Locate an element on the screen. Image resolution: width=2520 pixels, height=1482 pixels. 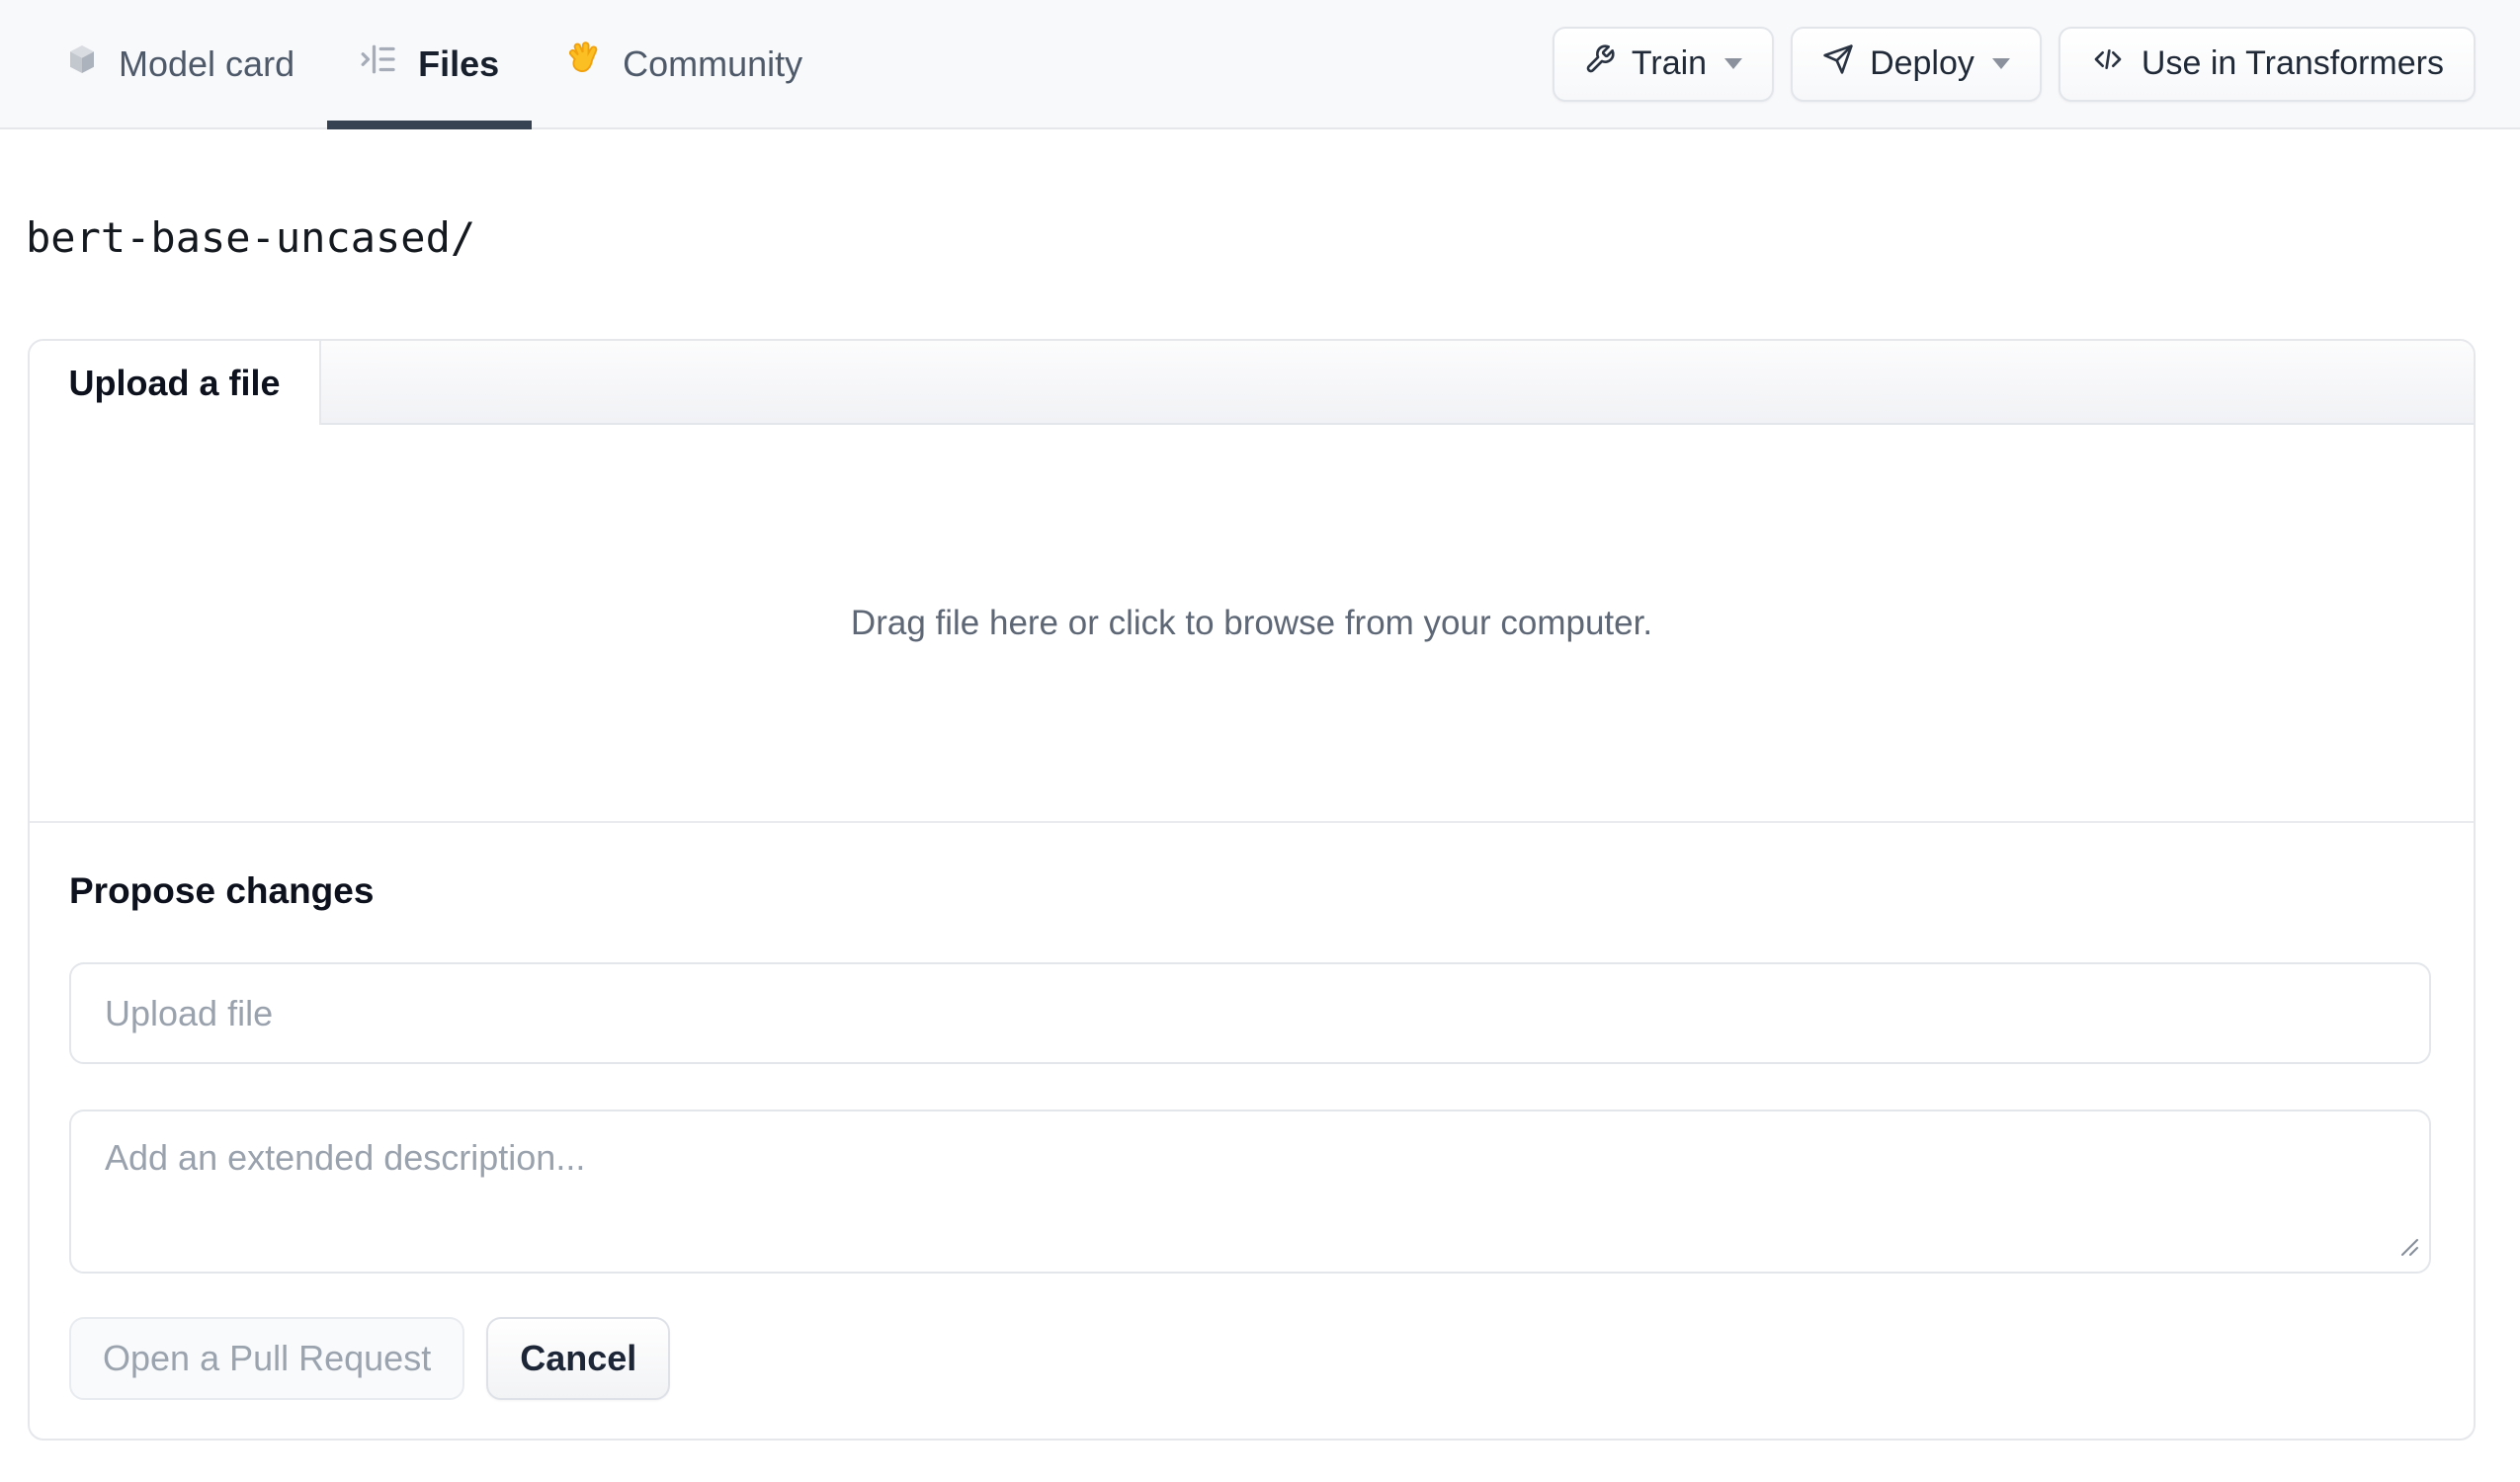
repo-action-buttons: Train Deploy Use in Transformers is located at coordinates (2014, 63).